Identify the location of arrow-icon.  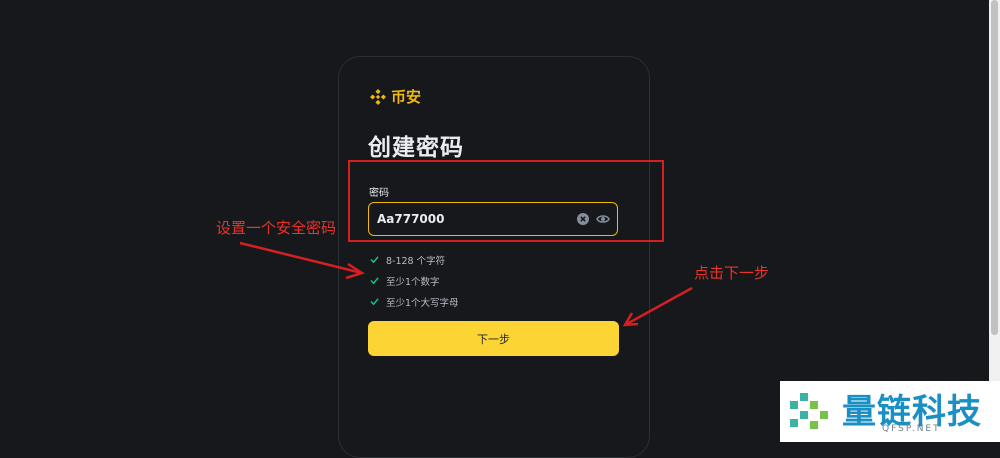
(466, 284).